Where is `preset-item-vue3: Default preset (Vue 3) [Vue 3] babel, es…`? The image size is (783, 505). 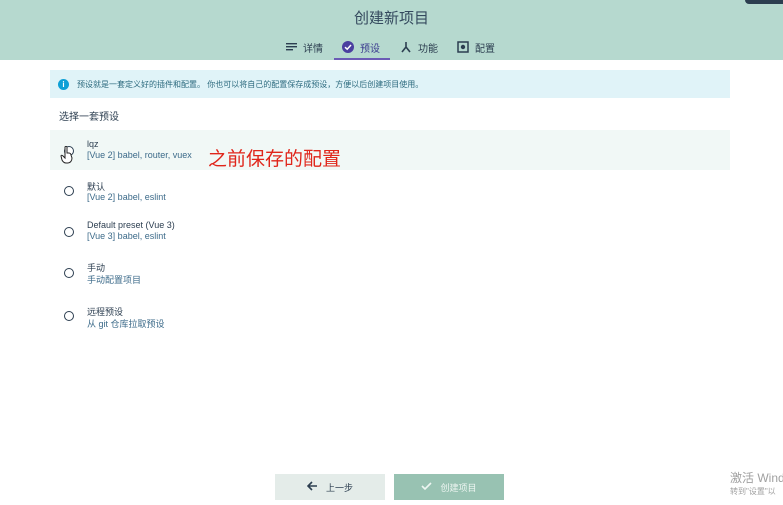 preset-item-vue3: Default preset (Vue 3) [Vue 3] babel, es… is located at coordinates (390, 232).